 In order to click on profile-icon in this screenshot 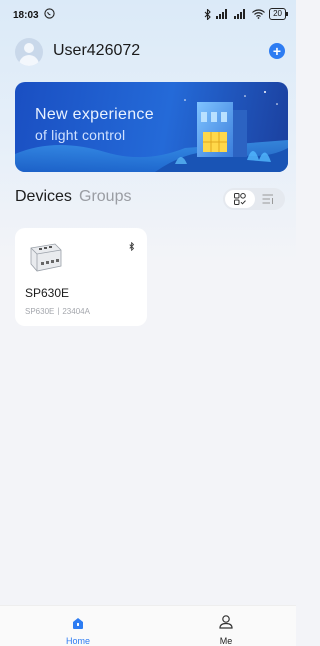, I will do `click(226, 622)`.